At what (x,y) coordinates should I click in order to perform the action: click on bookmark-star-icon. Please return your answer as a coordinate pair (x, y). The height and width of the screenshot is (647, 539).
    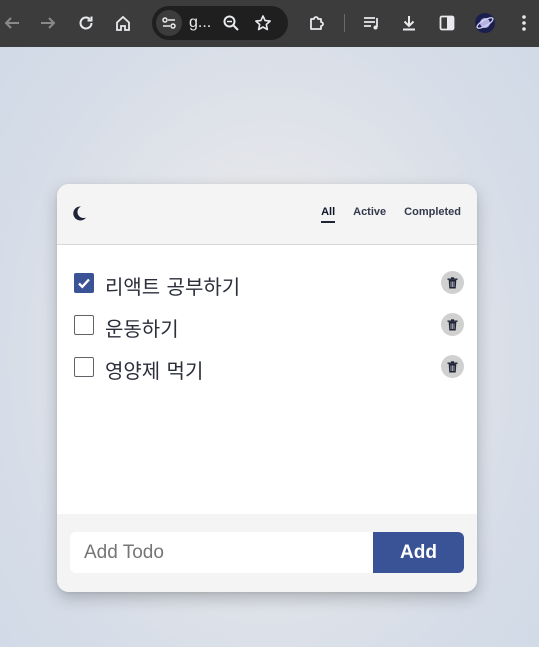
    Looking at the image, I should click on (263, 23).